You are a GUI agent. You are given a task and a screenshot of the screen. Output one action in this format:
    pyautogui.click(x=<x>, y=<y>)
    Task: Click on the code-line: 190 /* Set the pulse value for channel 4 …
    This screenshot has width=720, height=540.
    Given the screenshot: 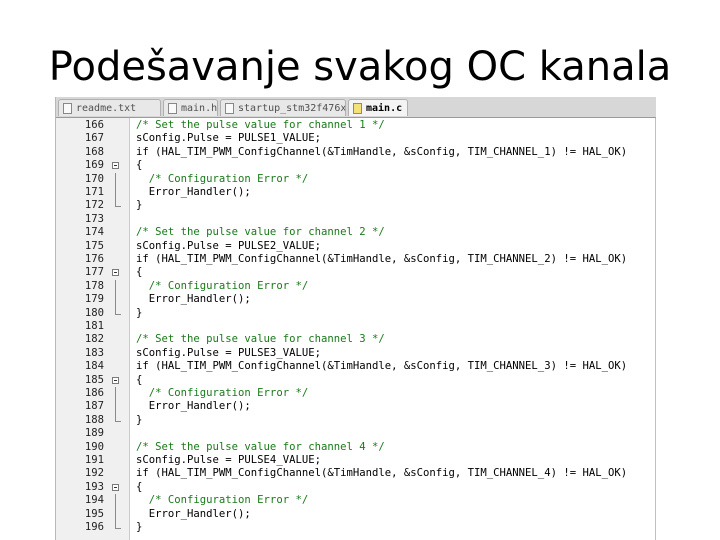 What is the action you would take?
    pyautogui.click(x=356, y=447)
    